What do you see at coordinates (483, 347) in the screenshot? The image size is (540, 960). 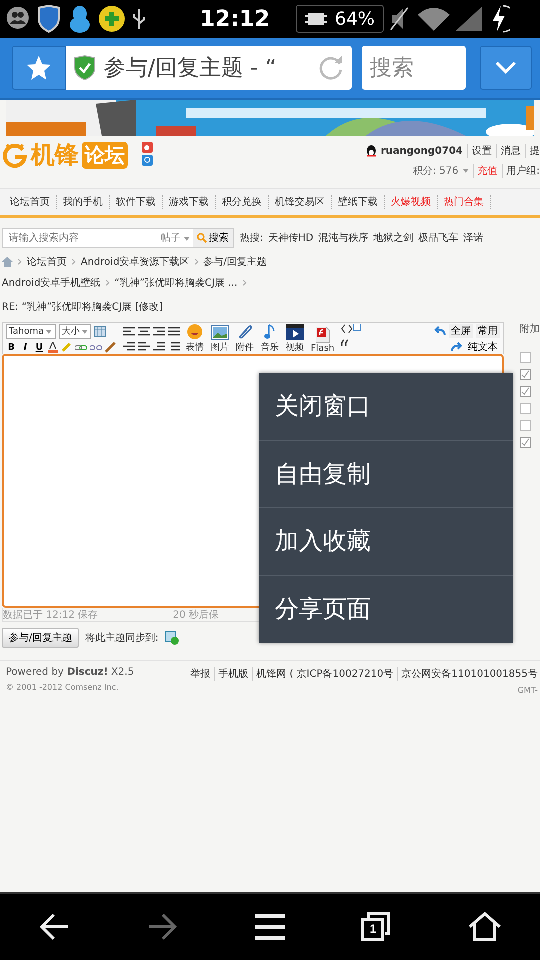 I see `plain-text-button: 纯文本` at bounding box center [483, 347].